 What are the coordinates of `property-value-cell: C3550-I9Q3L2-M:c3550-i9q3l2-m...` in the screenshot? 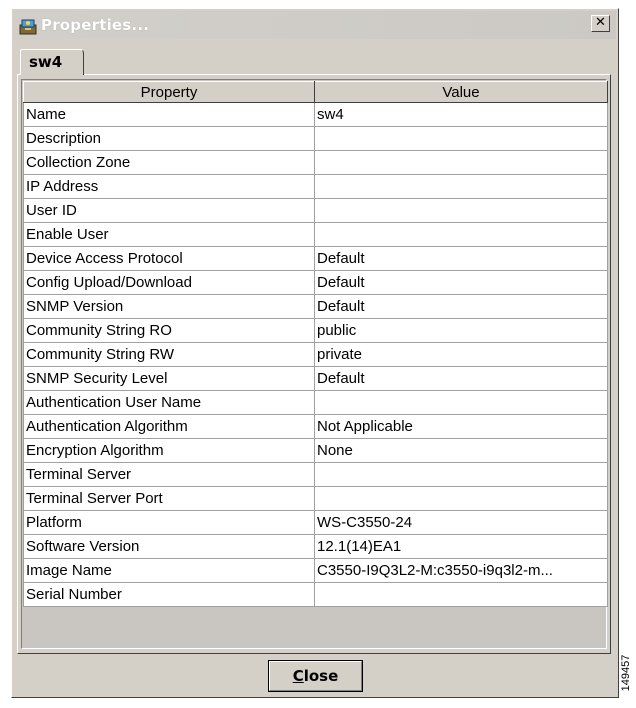 It's located at (461, 570).